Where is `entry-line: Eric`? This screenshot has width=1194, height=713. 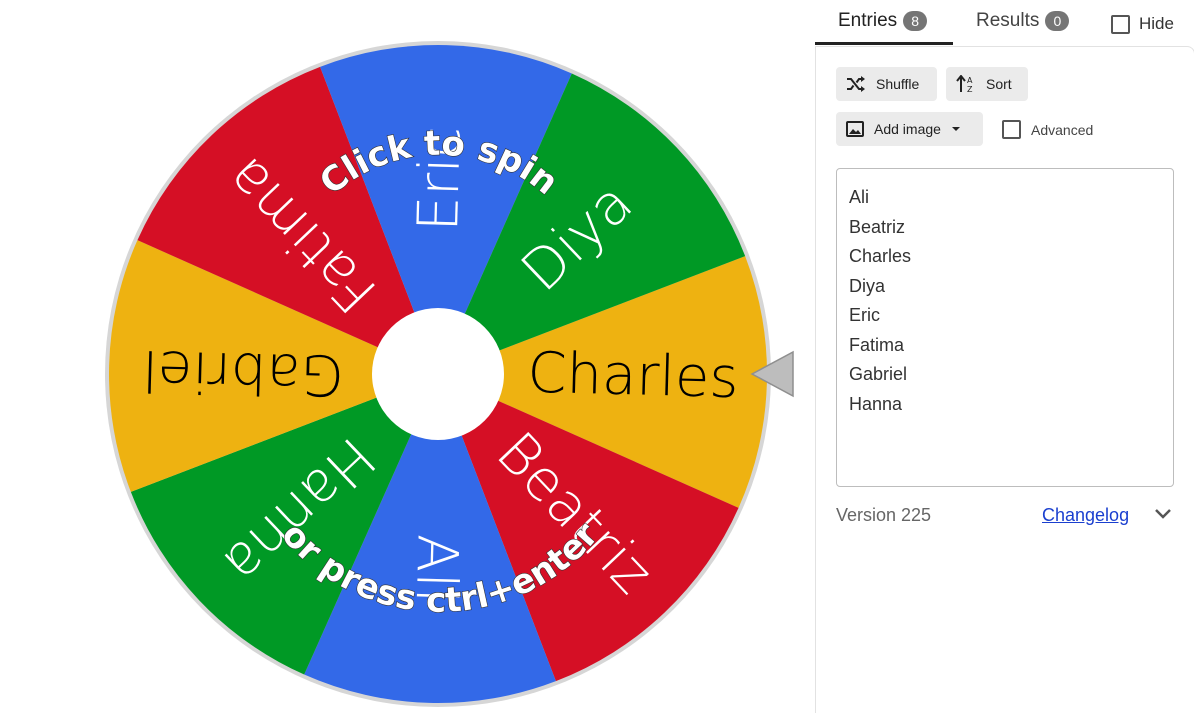
entry-line: Eric is located at coordinates (864, 315).